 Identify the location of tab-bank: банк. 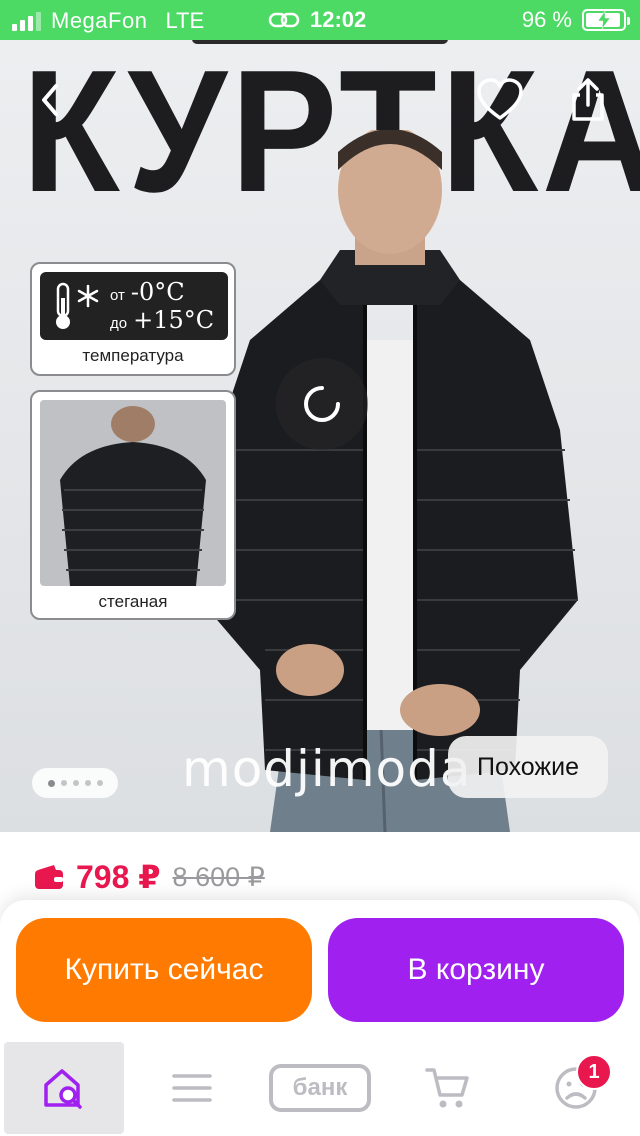
(320, 1088).